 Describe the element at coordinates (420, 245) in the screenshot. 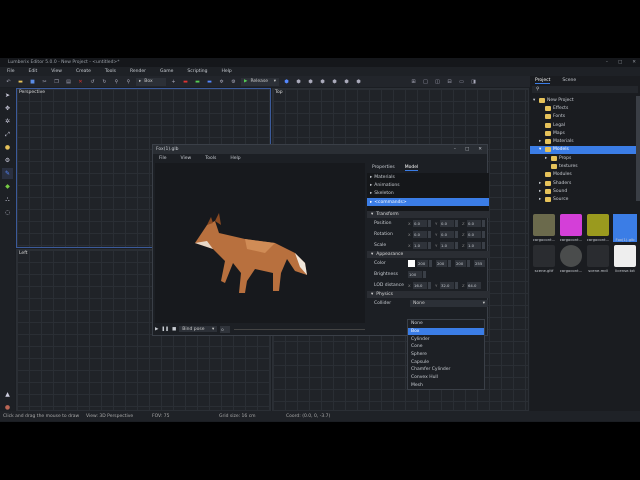

I see `transform-x-input: 1.0` at that location.